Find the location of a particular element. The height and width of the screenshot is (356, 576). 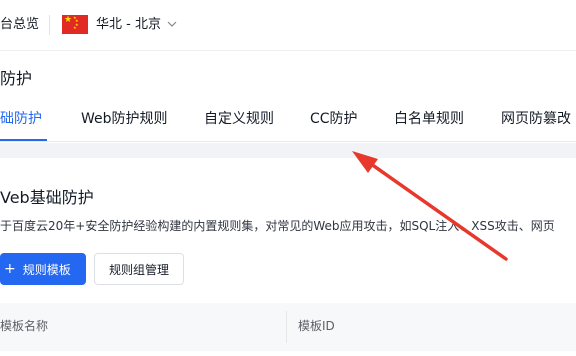

rule-group-management-label: 规则组管理 is located at coordinates (138, 269).